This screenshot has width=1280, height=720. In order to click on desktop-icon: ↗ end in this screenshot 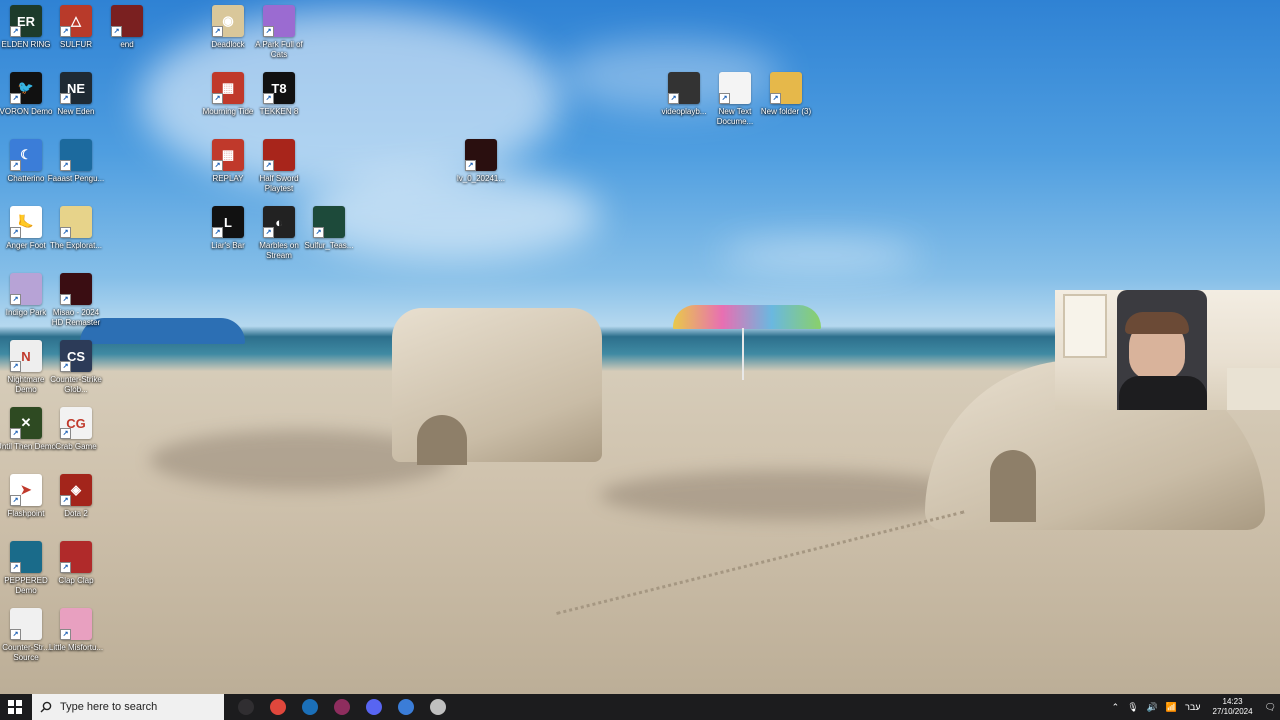, I will do `click(127, 27)`.